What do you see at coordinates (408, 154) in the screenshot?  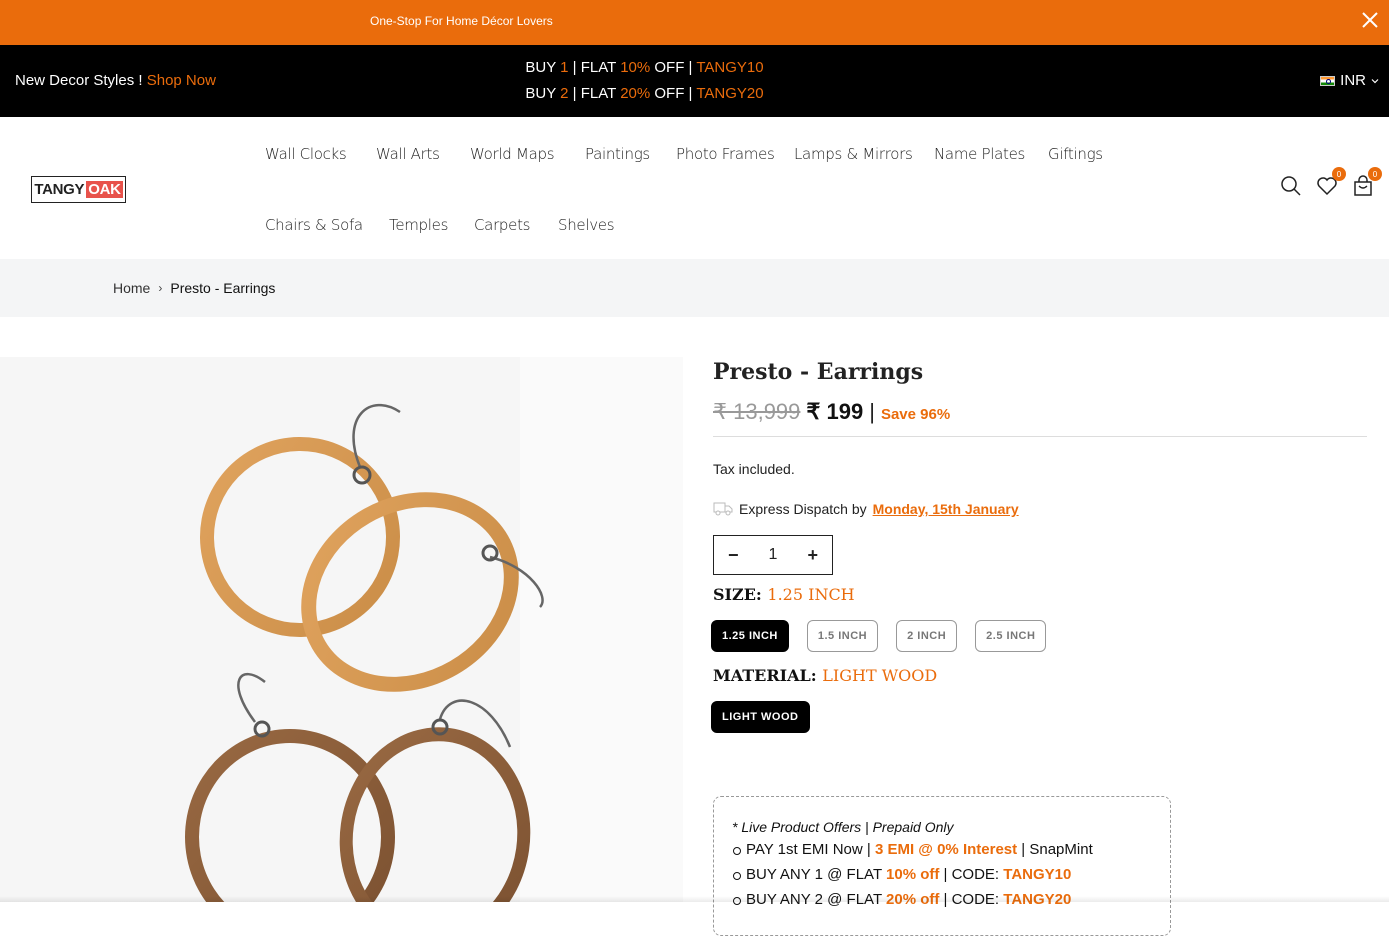 I see `nav-item-wall-arts: Wall Arts` at bounding box center [408, 154].